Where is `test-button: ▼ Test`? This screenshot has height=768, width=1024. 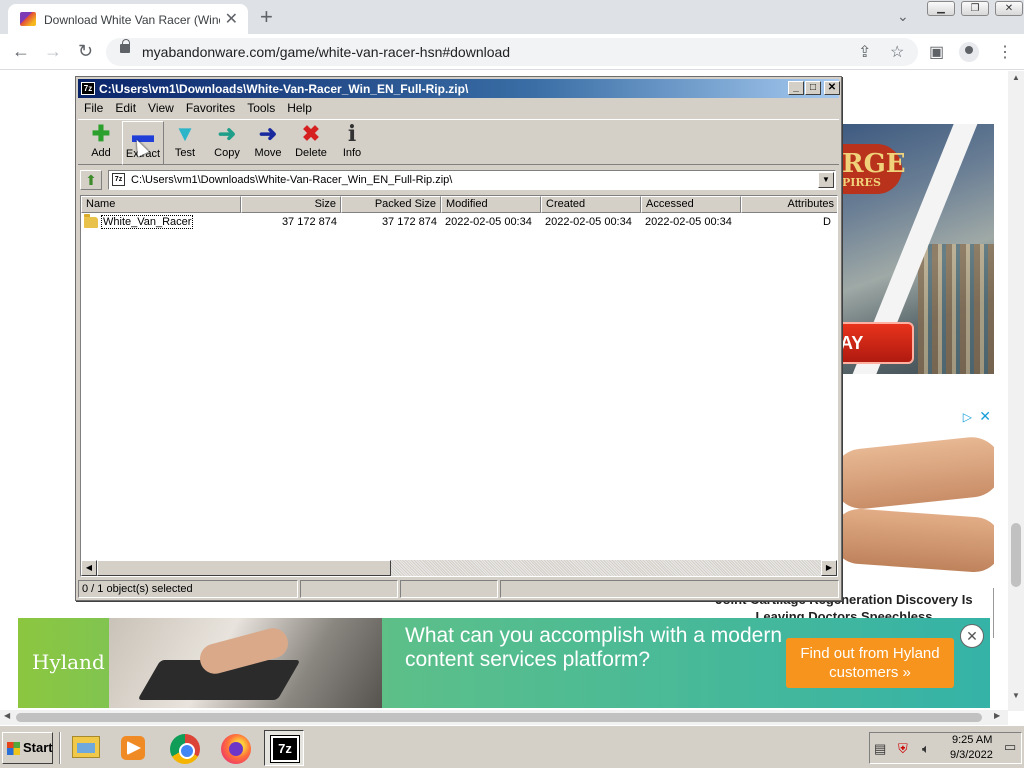 test-button: ▼ Test is located at coordinates (185, 143).